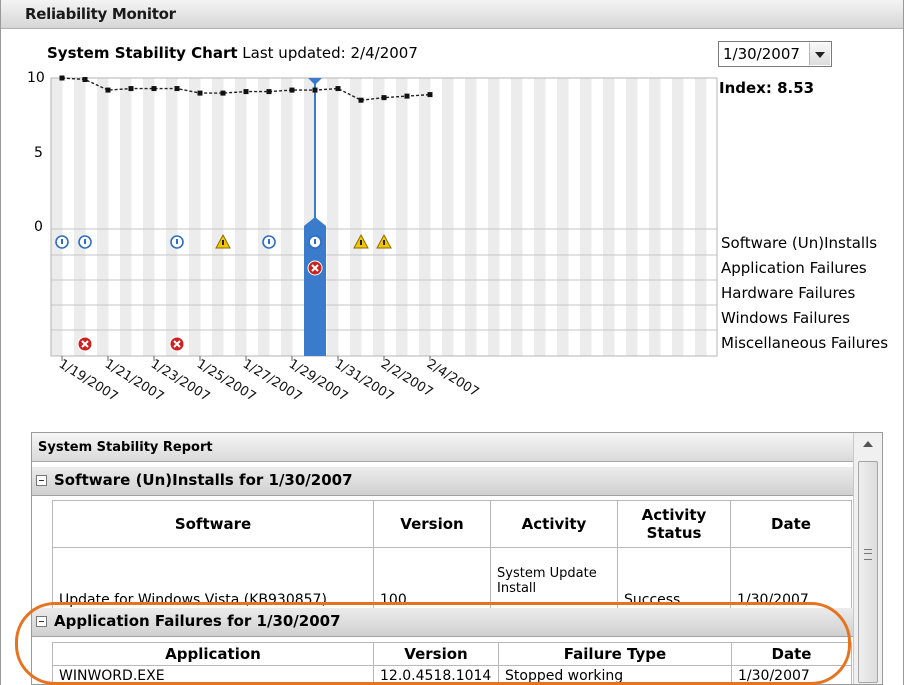  Describe the element at coordinates (436, 674) in the screenshot. I see `table-cell: 12.0.4518.1014` at that location.